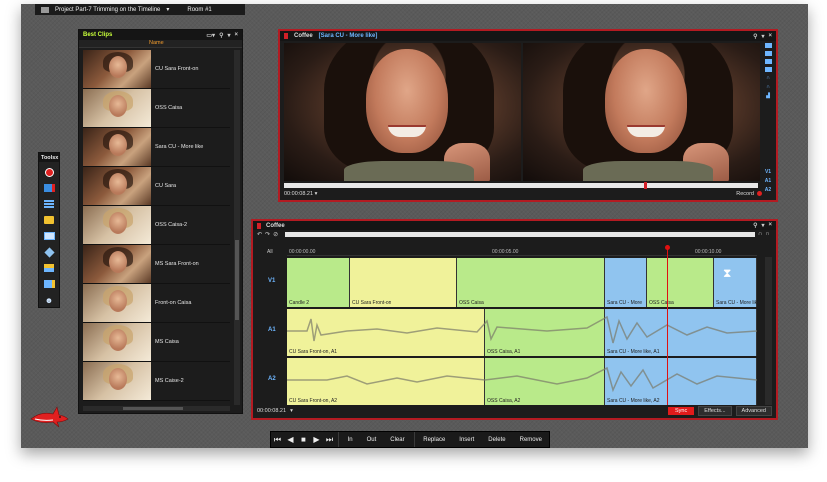 This screenshot has width=827, height=482. I want to click on track-v1: V1, so click(768, 172).